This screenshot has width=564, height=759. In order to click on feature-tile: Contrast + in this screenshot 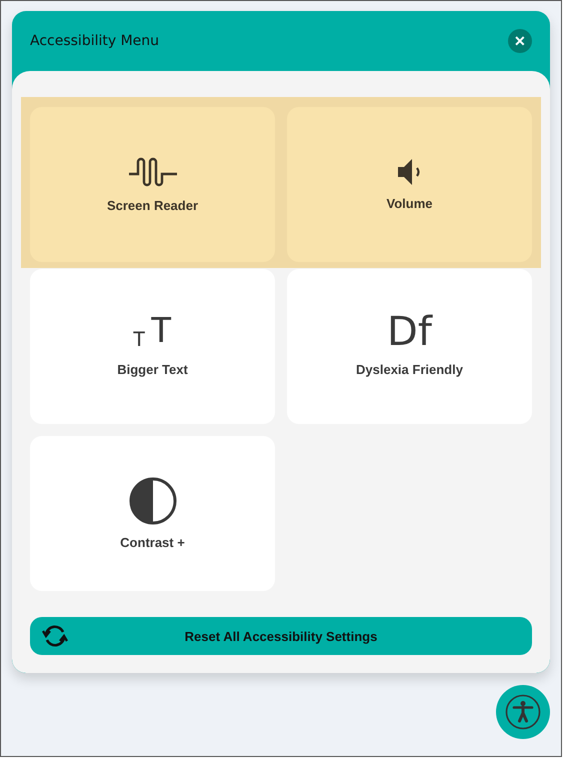, I will do `click(152, 513)`.